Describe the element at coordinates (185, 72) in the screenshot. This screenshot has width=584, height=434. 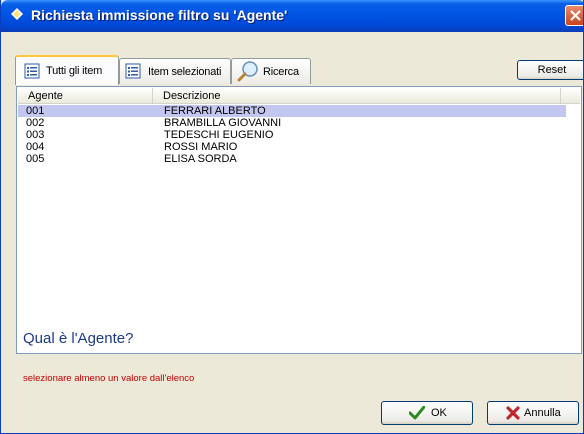
I see `tab-label: Item selezionati` at that location.